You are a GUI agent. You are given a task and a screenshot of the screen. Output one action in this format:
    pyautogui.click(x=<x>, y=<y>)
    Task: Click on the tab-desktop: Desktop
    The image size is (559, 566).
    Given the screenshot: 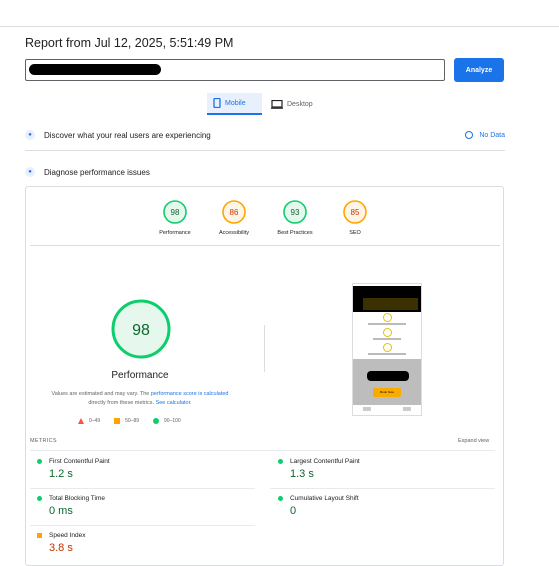 What is the action you would take?
    pyautogui.click(x=295, y=104)
    